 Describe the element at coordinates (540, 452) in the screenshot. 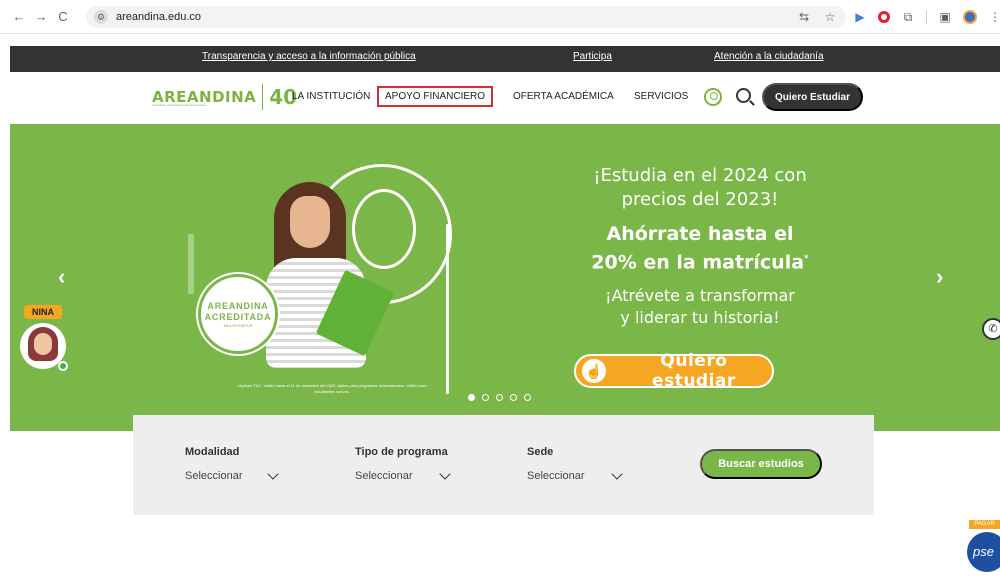

I see `sede-label: Sede` at that location.